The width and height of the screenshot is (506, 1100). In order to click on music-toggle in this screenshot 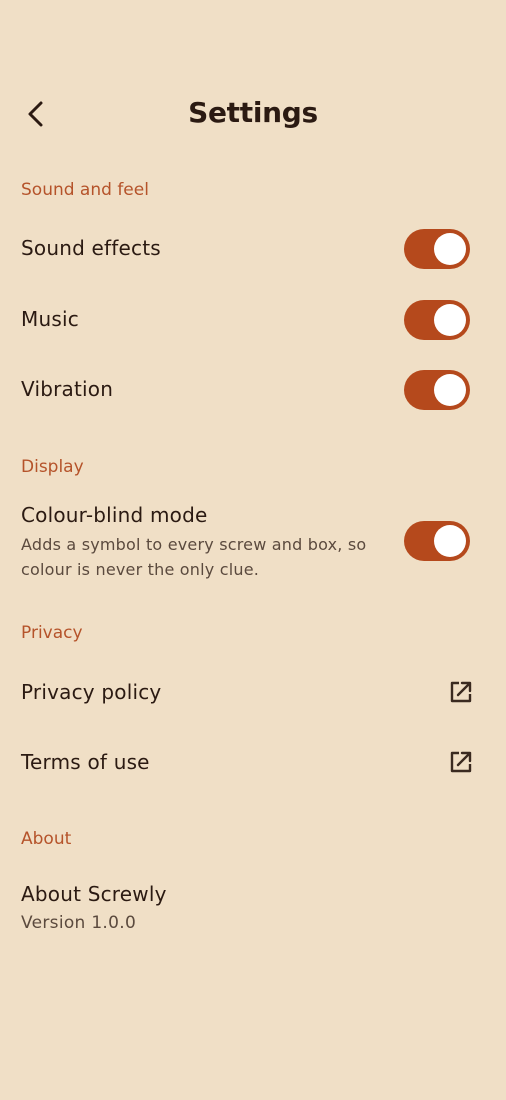, I will do `click(437, 320)`.